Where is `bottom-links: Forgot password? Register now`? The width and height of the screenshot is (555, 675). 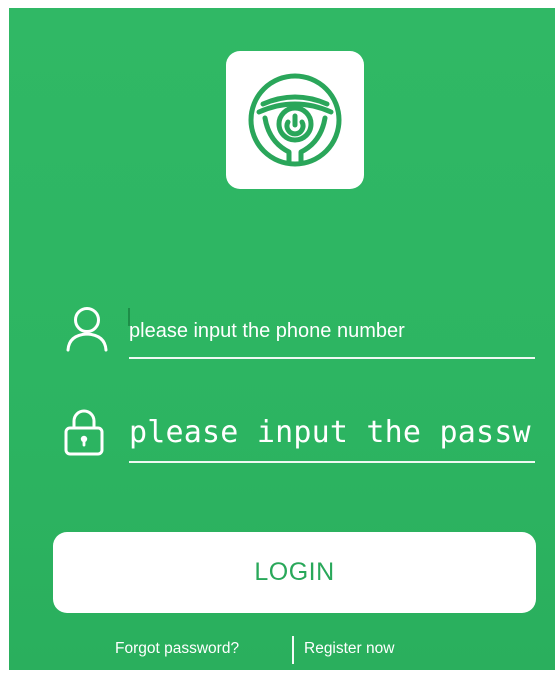
bottom-links: Forgot password? Register now is located at coordinates (282, 650).